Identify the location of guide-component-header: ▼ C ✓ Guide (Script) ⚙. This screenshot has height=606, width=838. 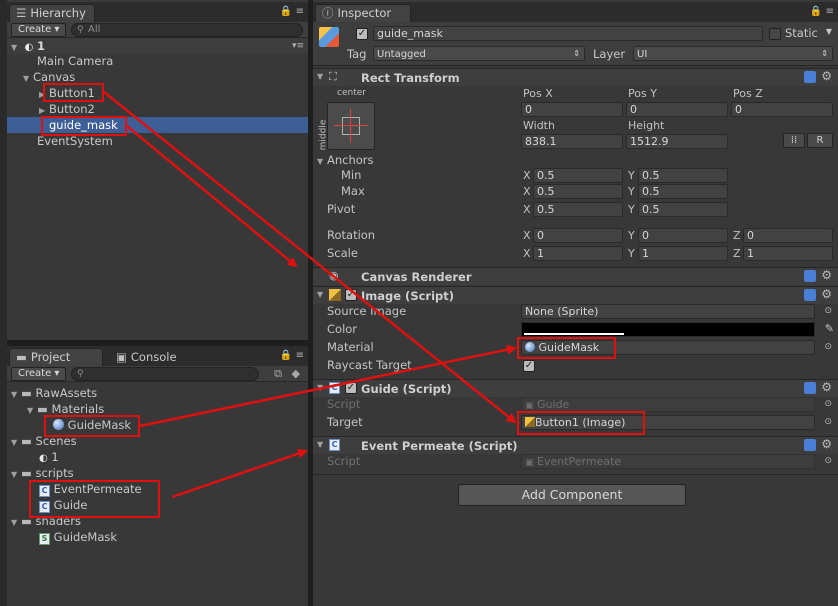
(575, 388).